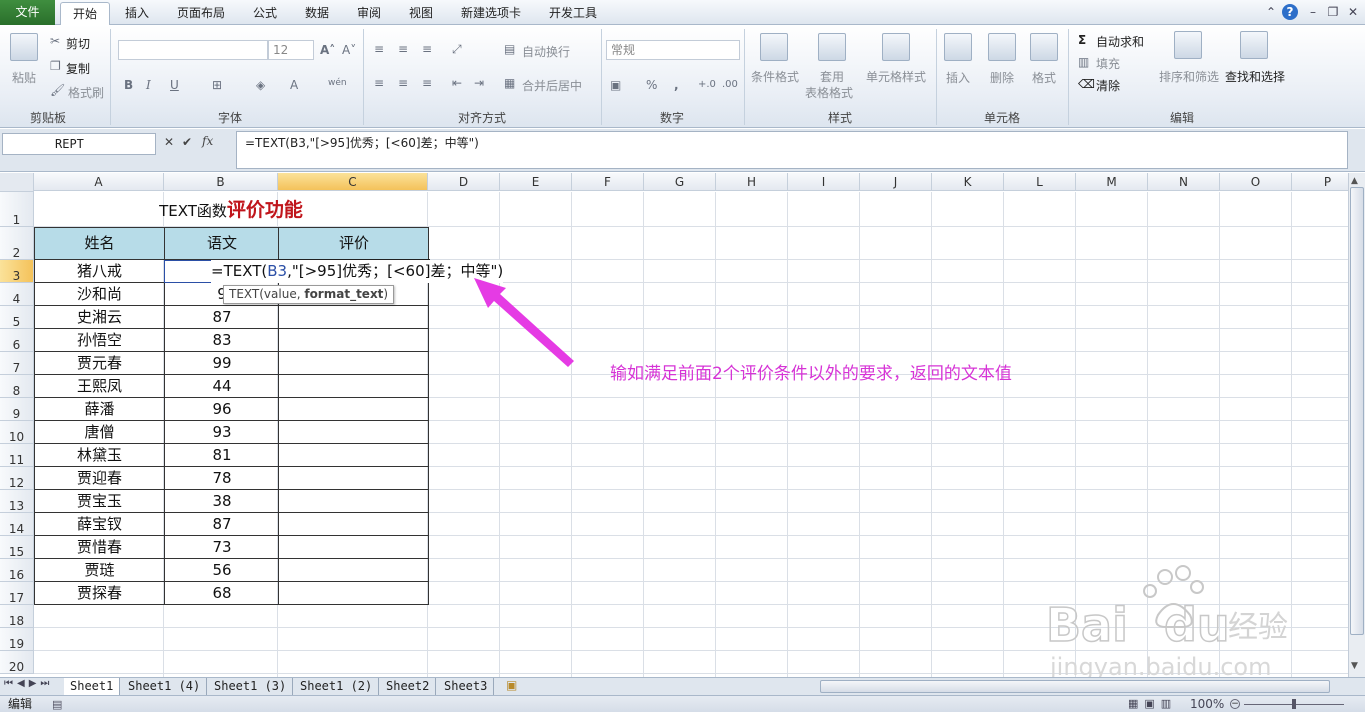  What do you see at coordinates (615, 85) in the screenshot?
I see `currency-icon: ▣` at bounding box center [615, 85].